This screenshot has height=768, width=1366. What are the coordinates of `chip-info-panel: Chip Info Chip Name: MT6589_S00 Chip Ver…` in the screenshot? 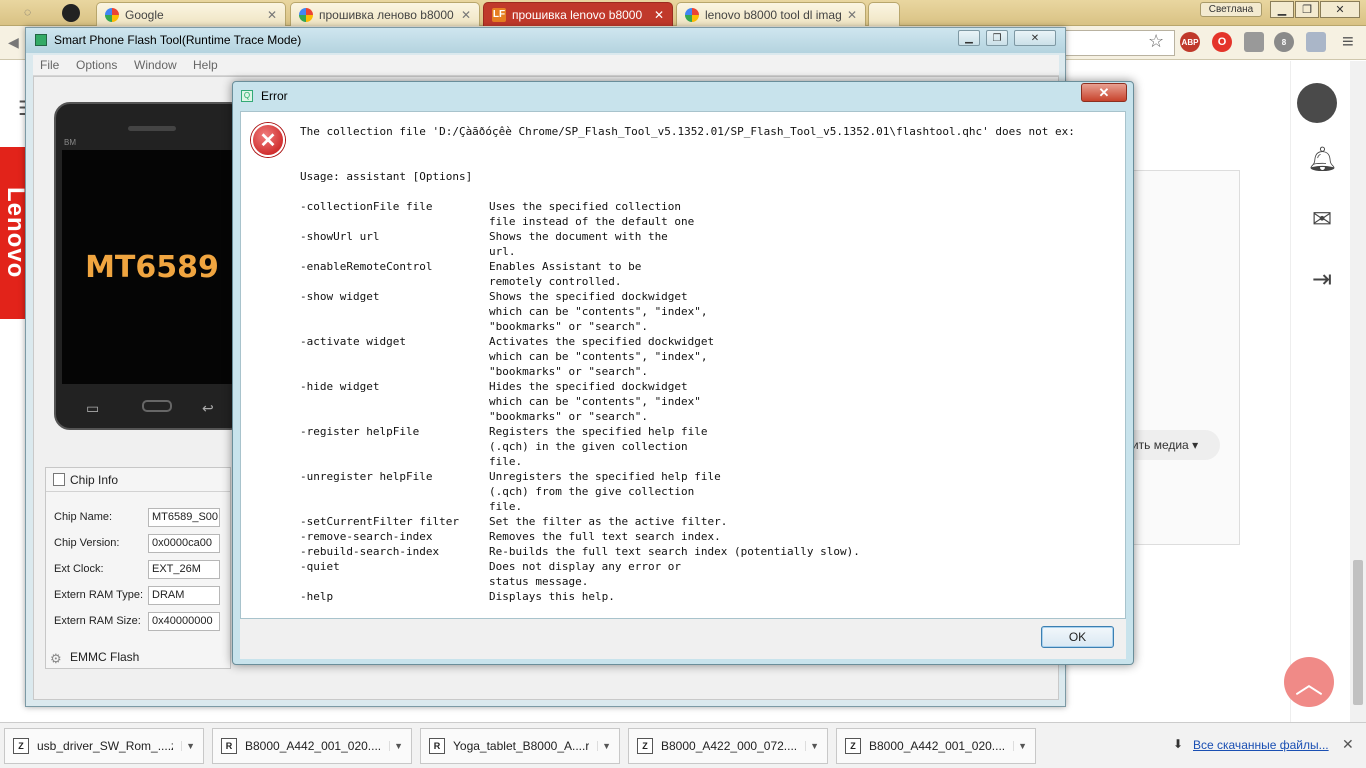 It's located at (138, 568).